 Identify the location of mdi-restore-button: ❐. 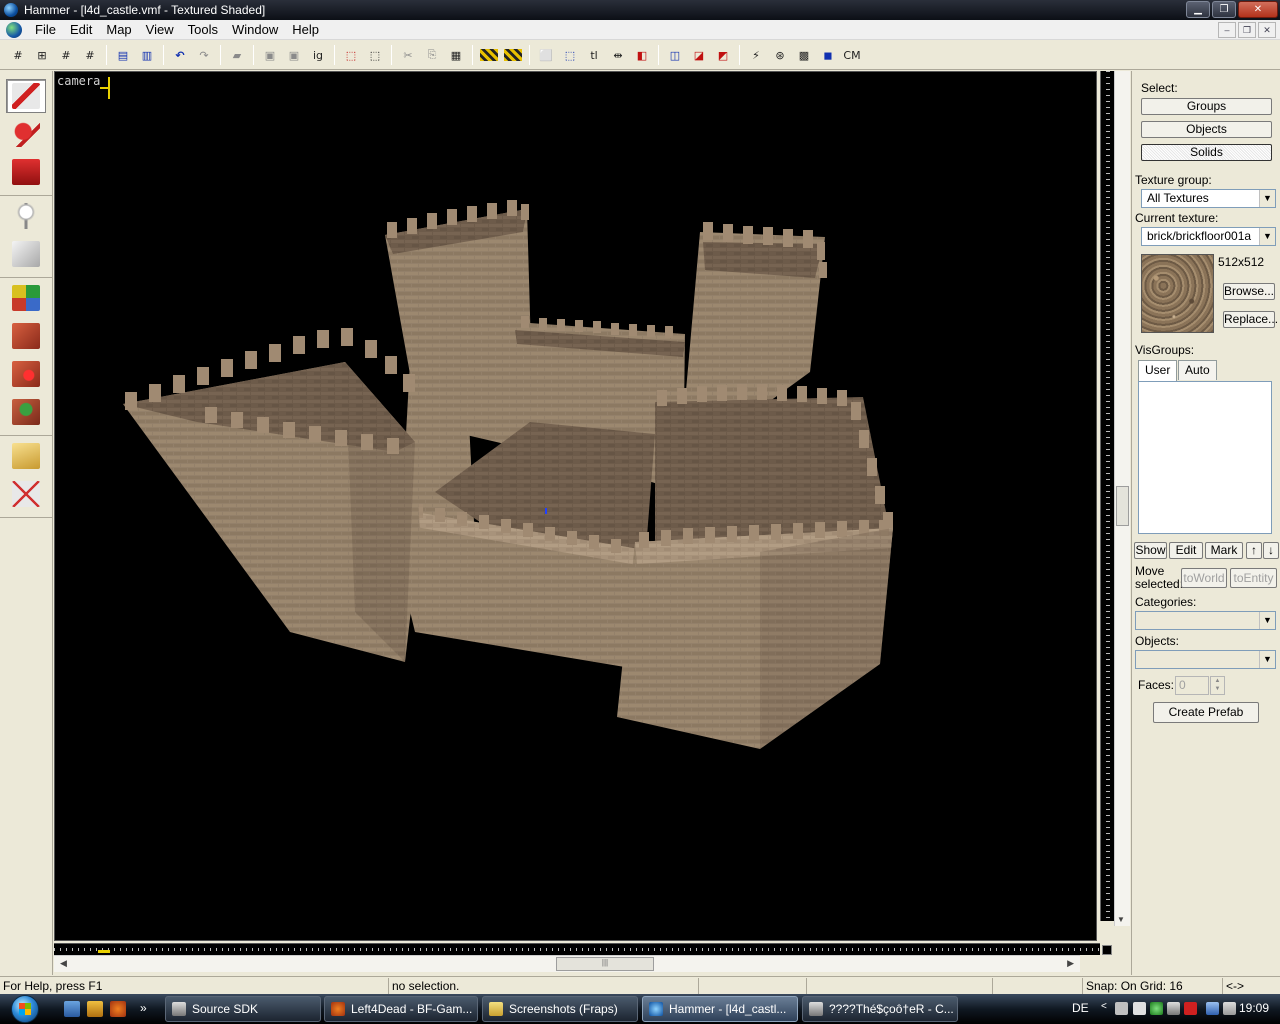
(1247, 30).